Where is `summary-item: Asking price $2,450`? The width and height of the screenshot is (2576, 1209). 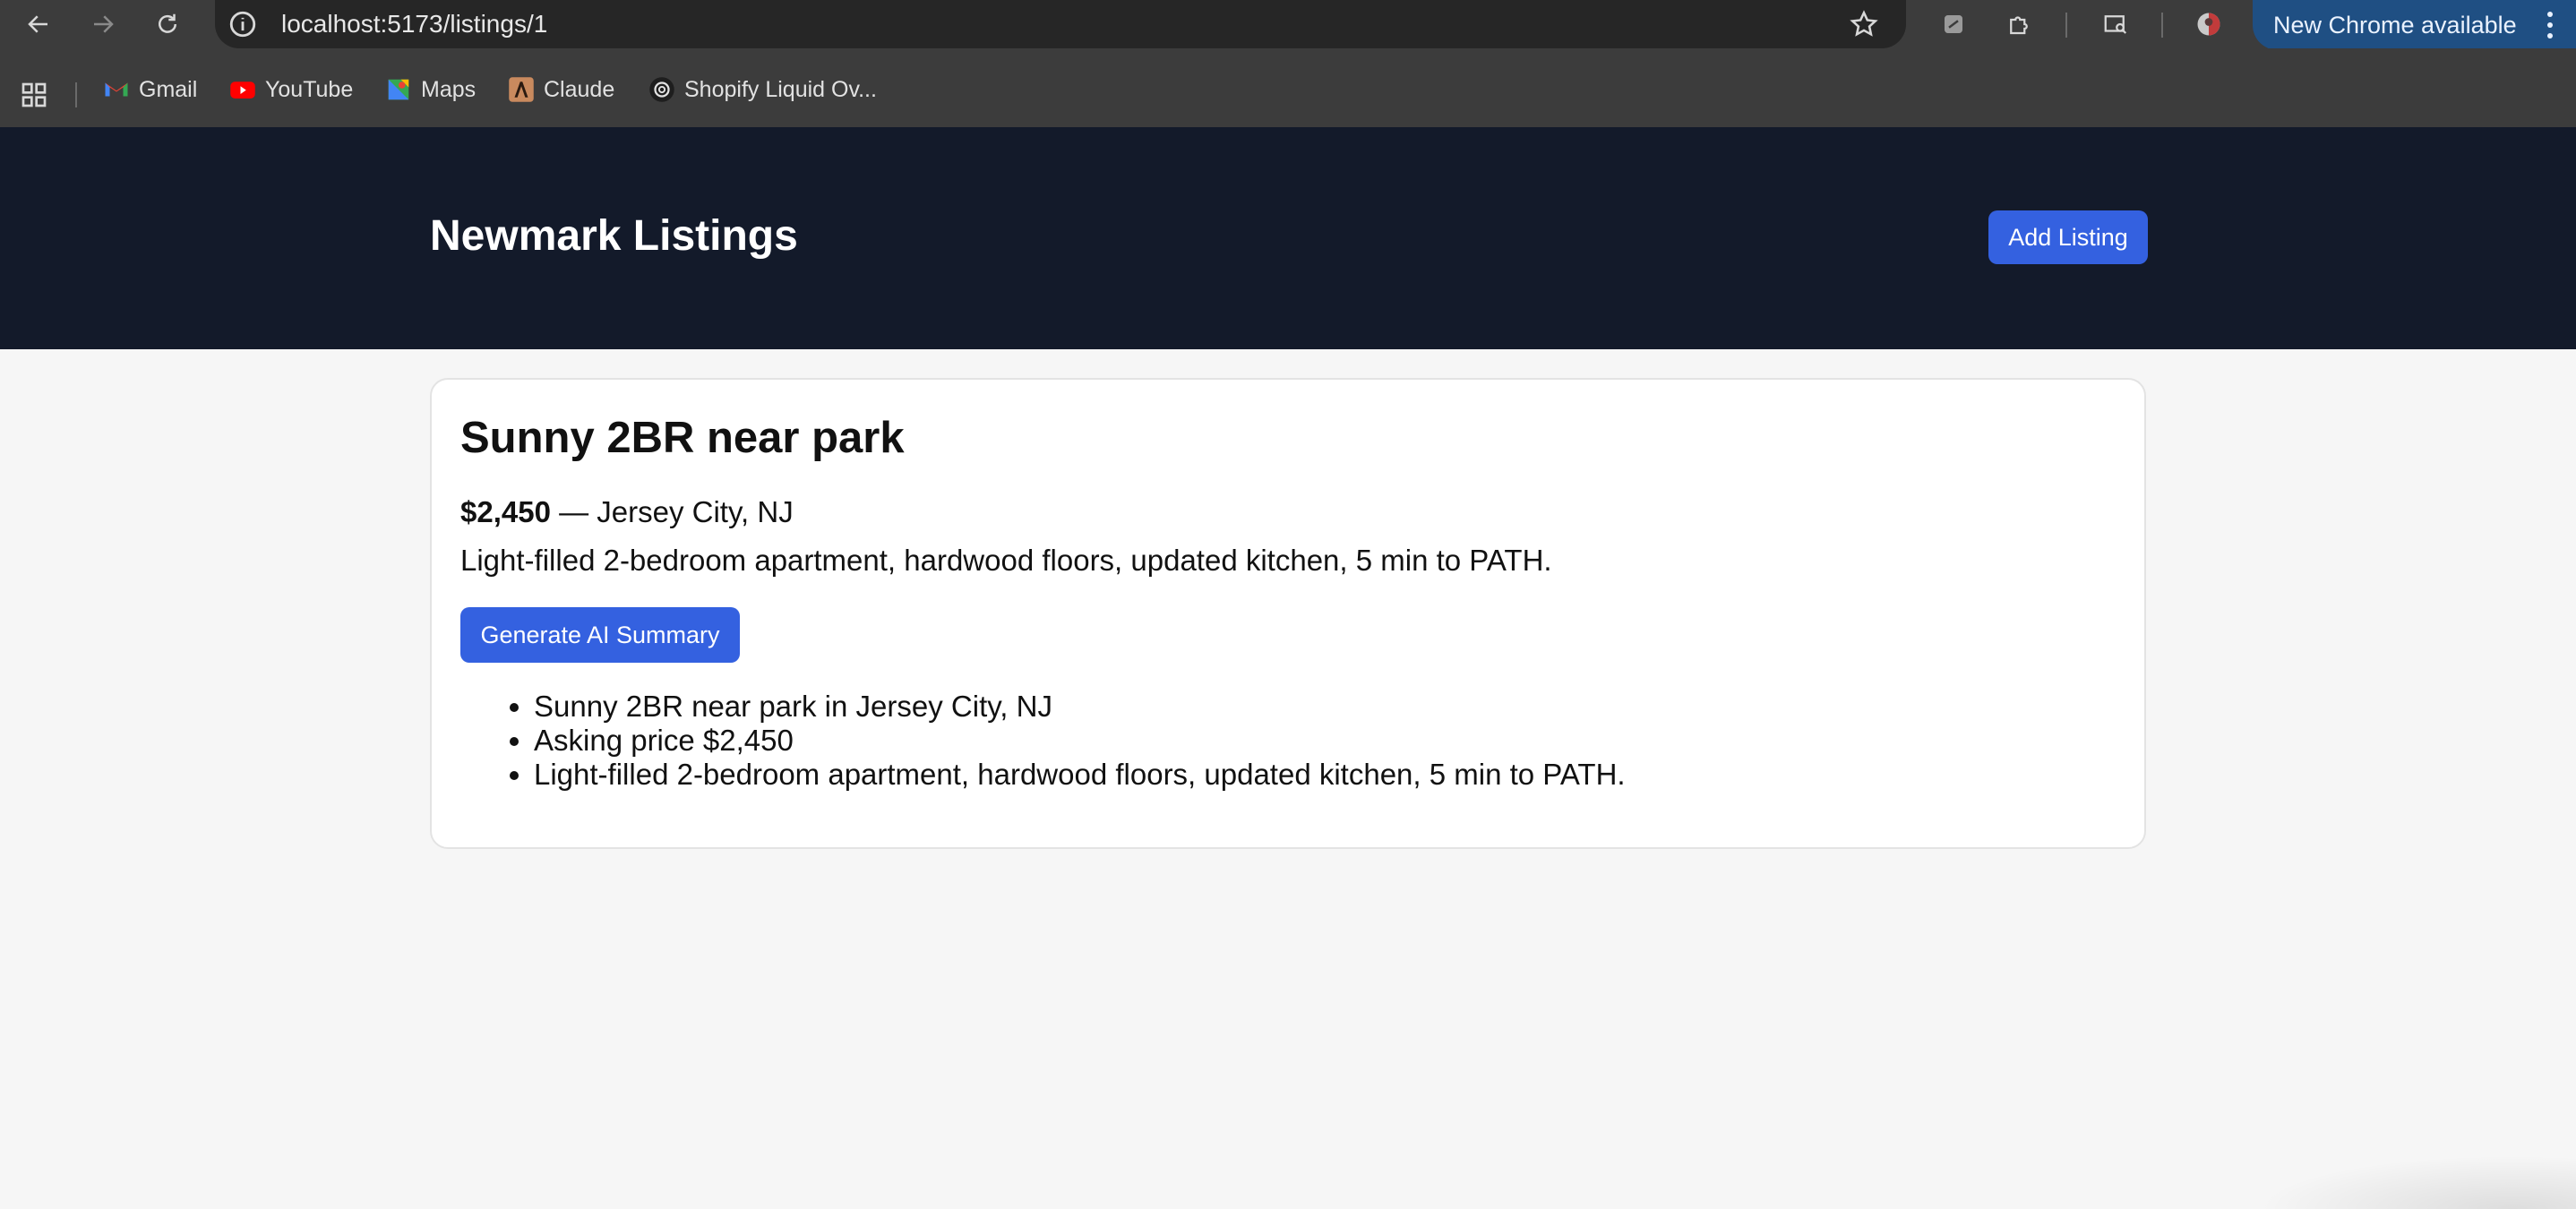 summary-item: Asking price $2,450 is located at coordinates (1080, 741).